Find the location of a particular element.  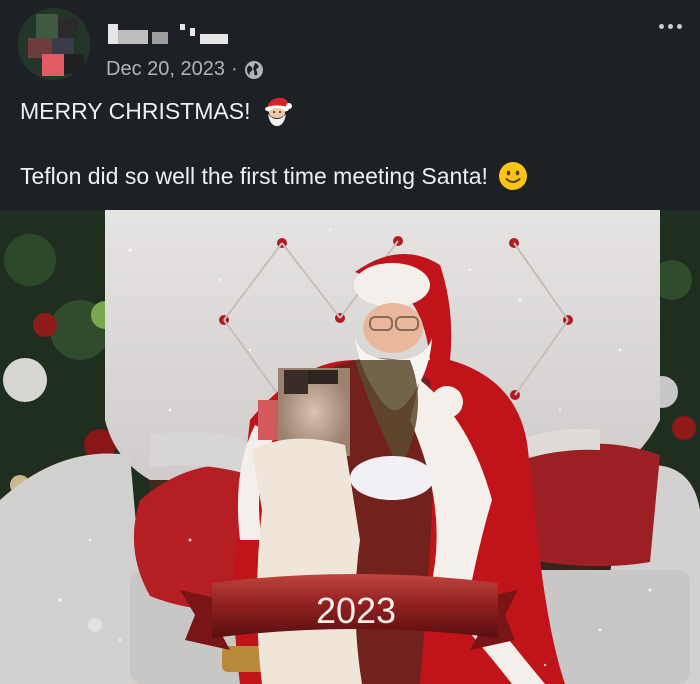

globe-icon is located at coordinates (254, 70).